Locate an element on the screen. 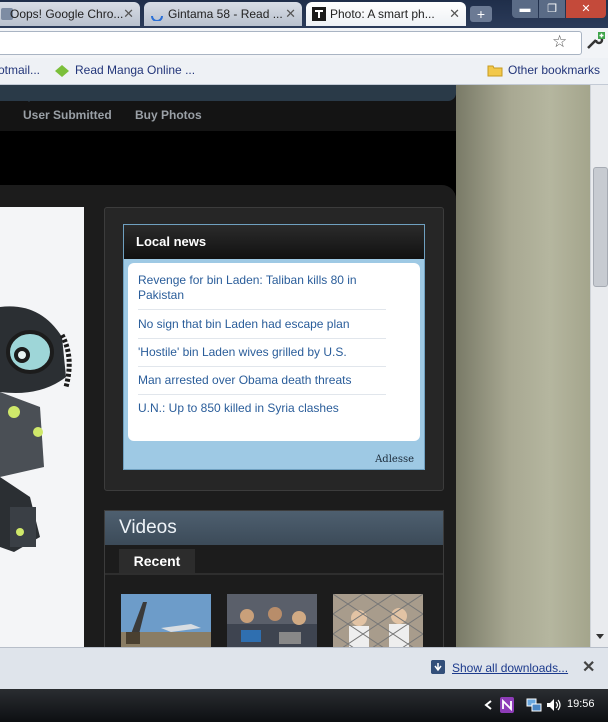 The height and width of the screenshot is (722, 608). main-photo is located at coordinates (42, 427).